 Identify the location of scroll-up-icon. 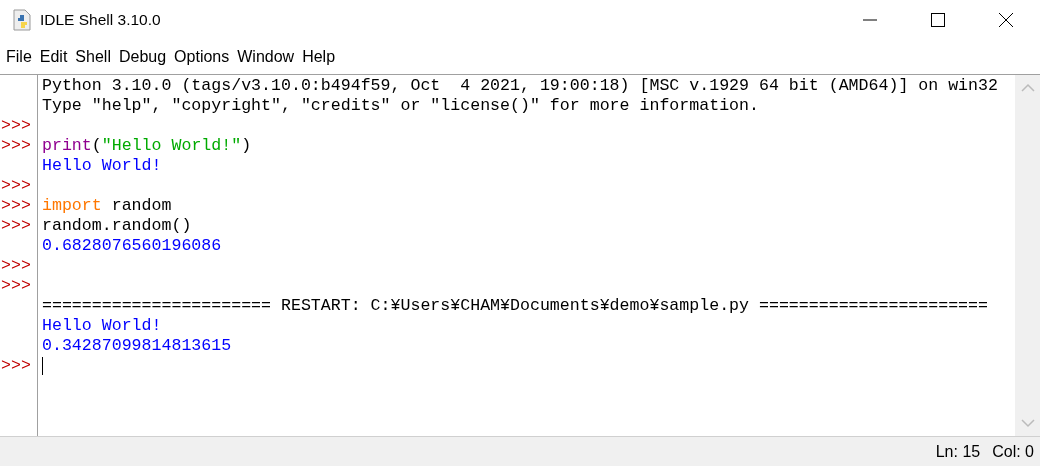
(1027, 88).